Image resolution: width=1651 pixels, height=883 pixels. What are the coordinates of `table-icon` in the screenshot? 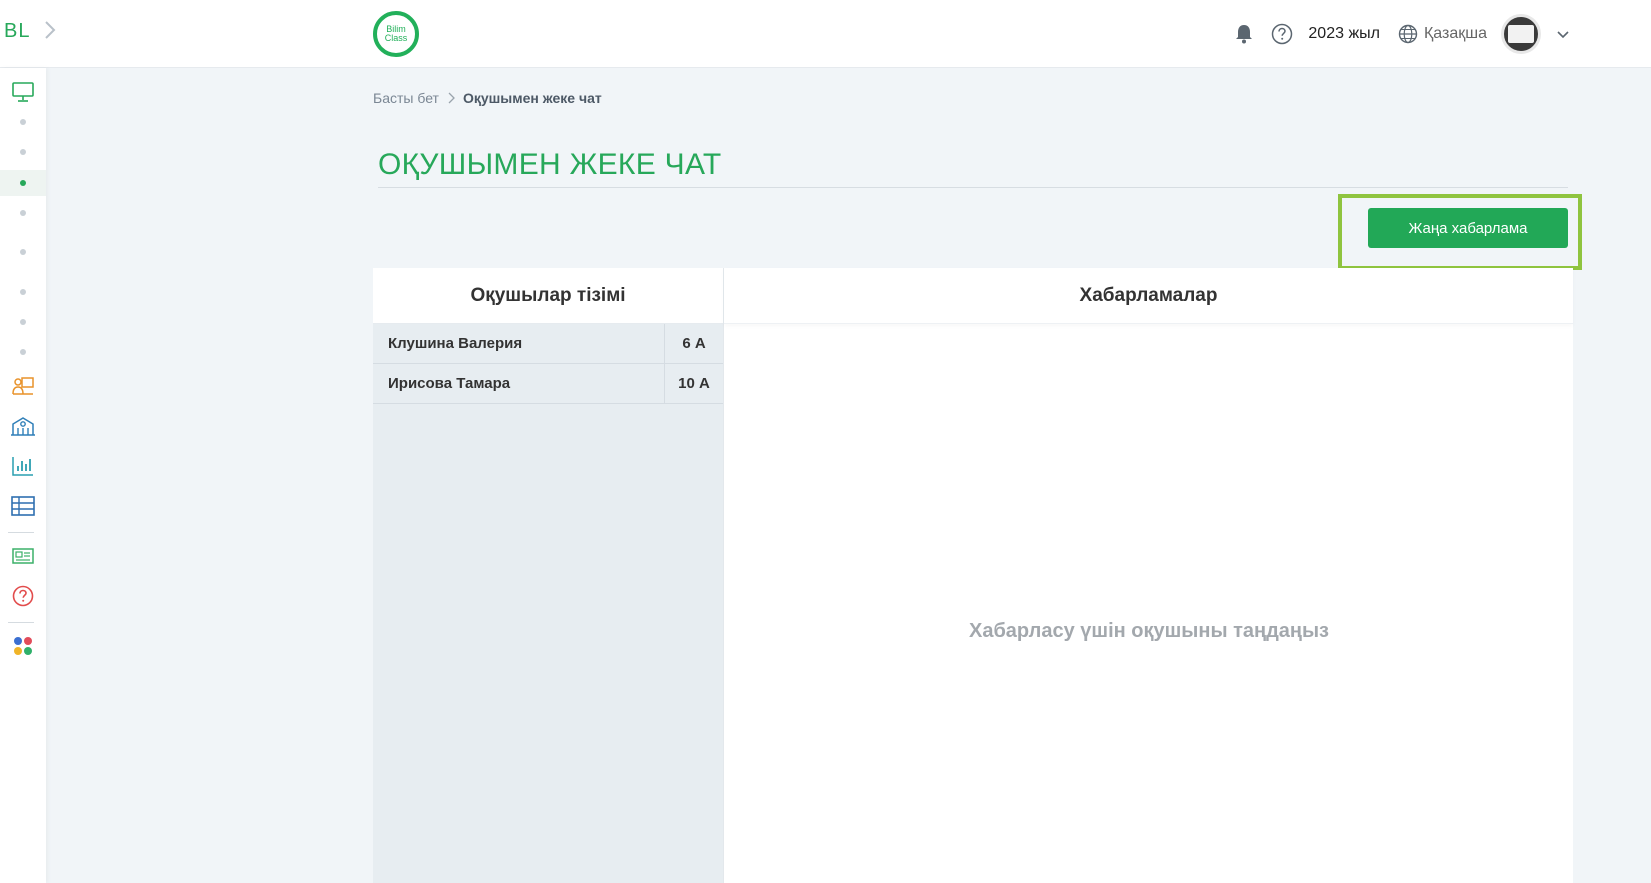 It's located at (23, 506).